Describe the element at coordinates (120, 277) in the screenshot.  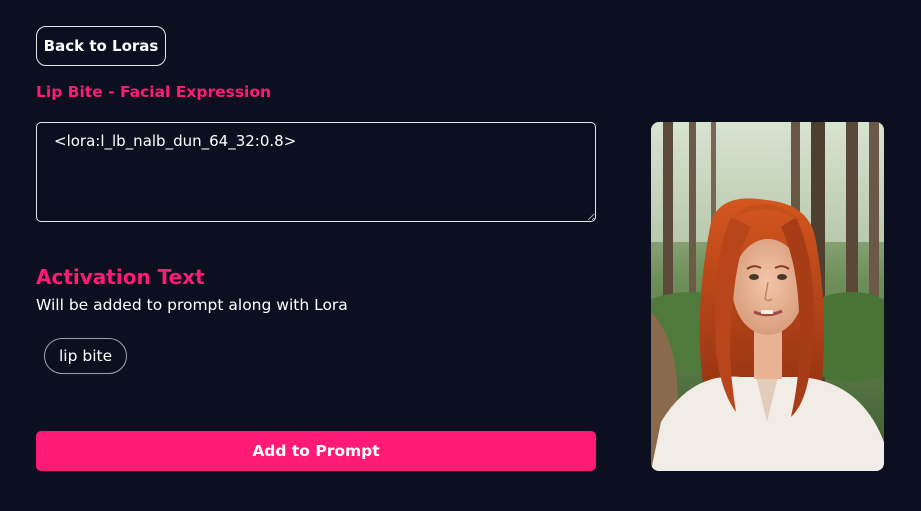
I see `activation-text-heading: Activation Text` at that location.